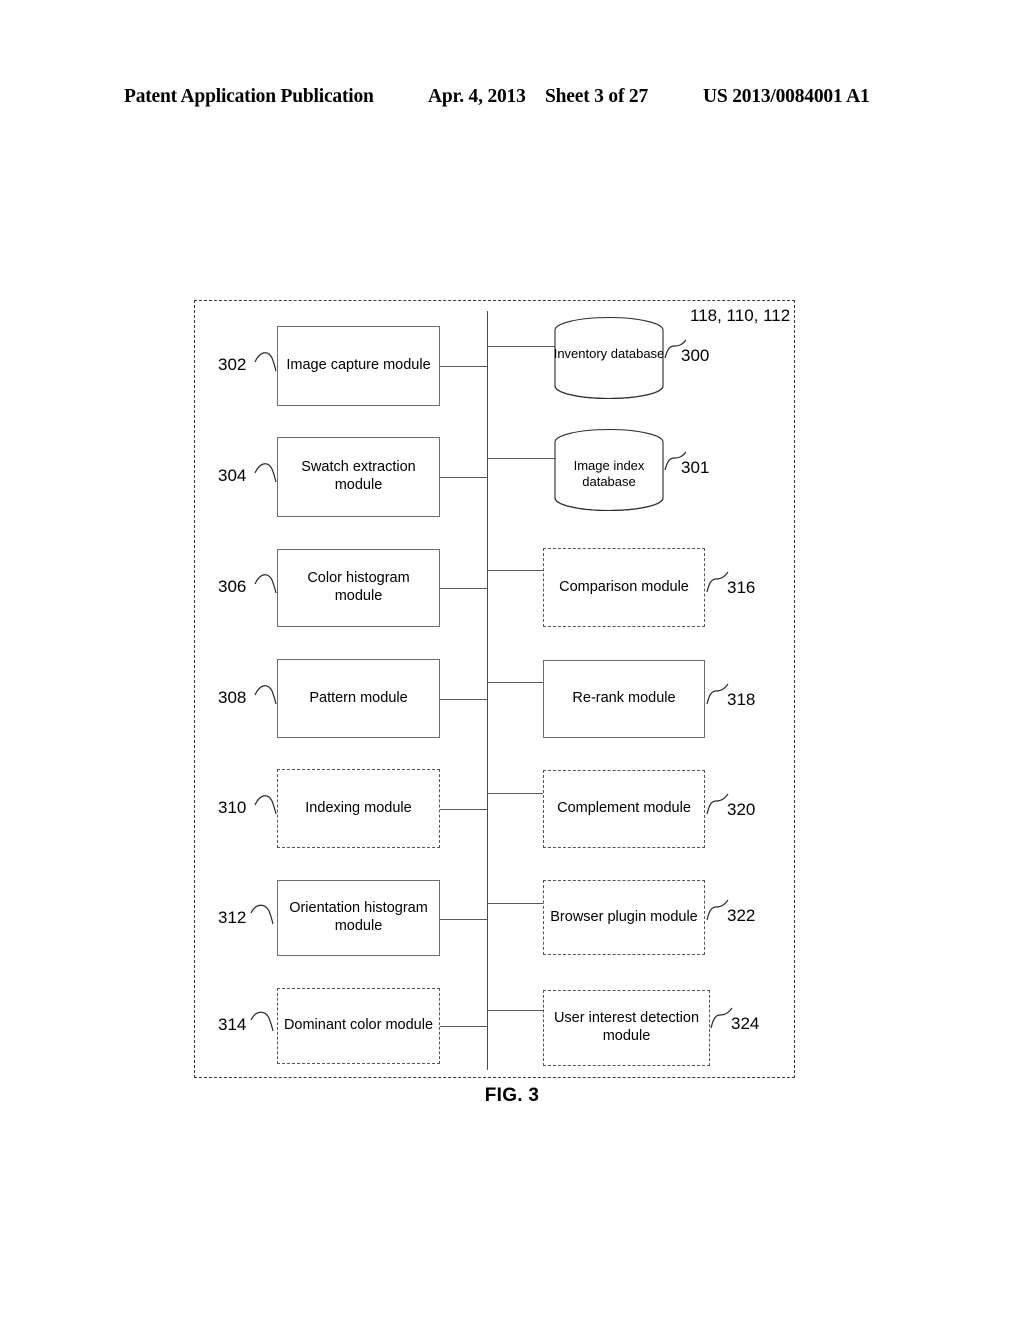 This screenshot has width=1024, height=1320. I want to click on module-box-comparison: Comparison module, so click(624, 587).